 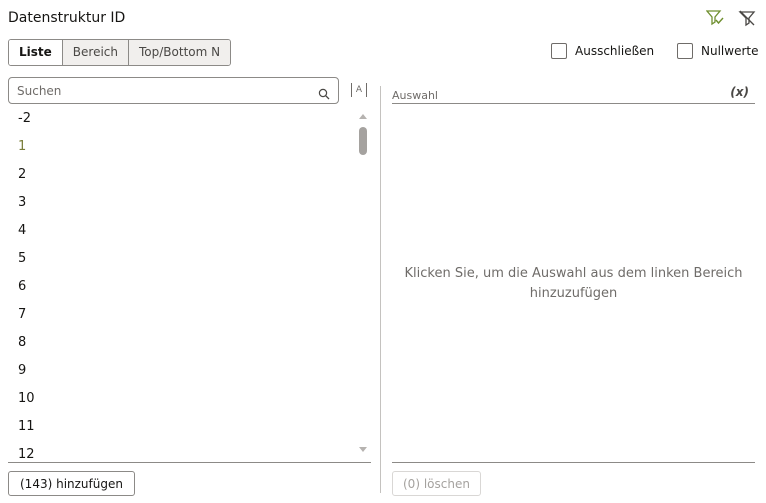 What do you see at coordinates (189, 462) in the screenshot?
I see `list-divider` at bounding box center [189, 462].